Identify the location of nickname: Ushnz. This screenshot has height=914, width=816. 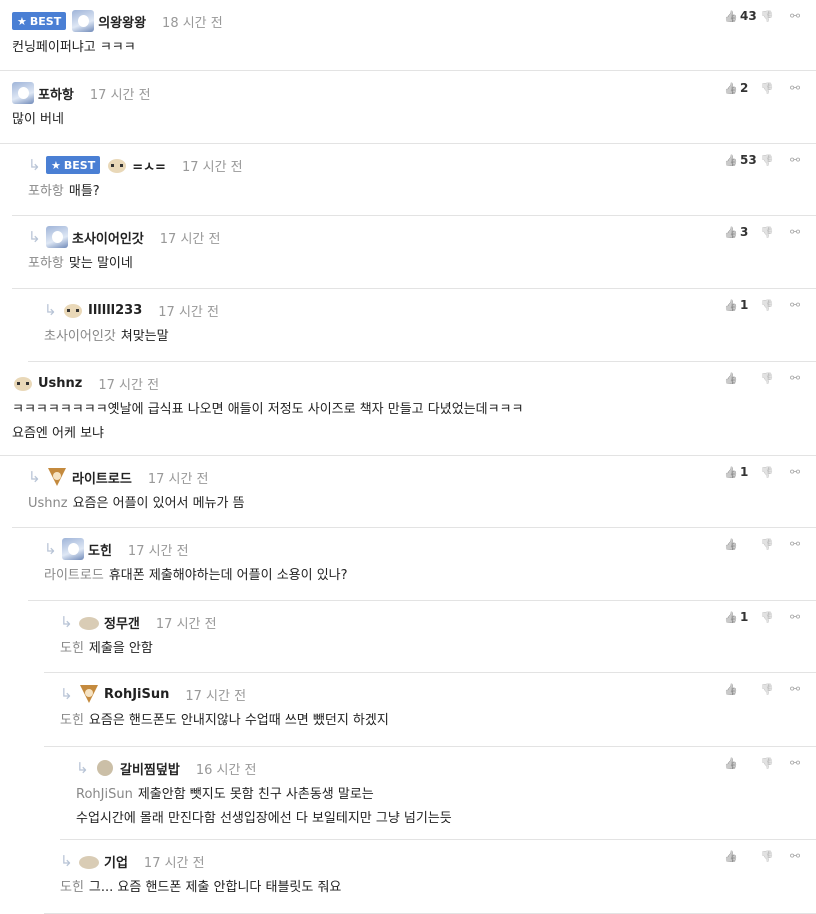
(60, 383).